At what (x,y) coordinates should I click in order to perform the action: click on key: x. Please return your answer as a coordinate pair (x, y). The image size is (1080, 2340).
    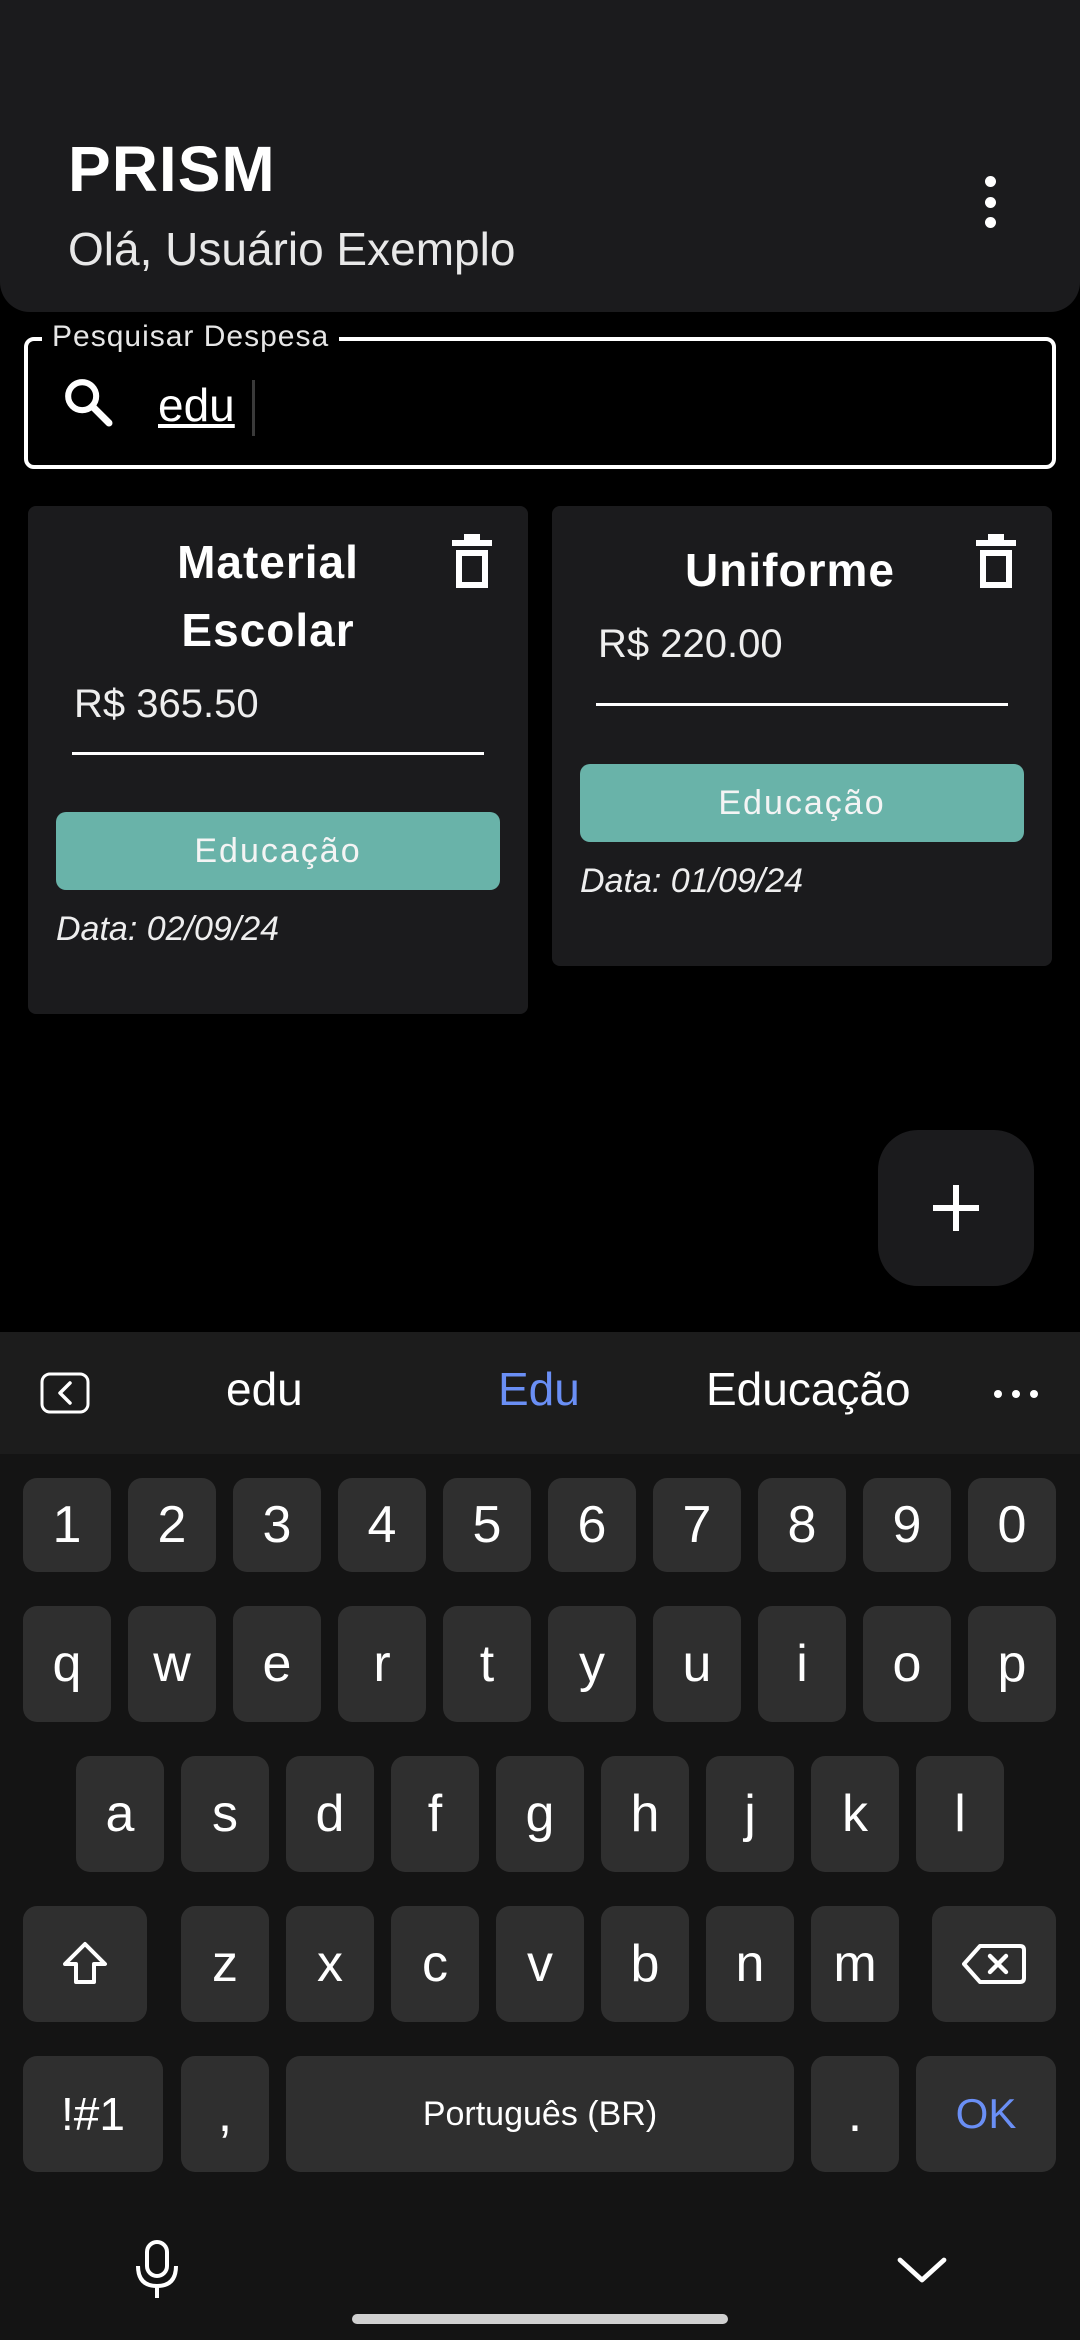
    Looking at the image, I should click on (330, 1964).